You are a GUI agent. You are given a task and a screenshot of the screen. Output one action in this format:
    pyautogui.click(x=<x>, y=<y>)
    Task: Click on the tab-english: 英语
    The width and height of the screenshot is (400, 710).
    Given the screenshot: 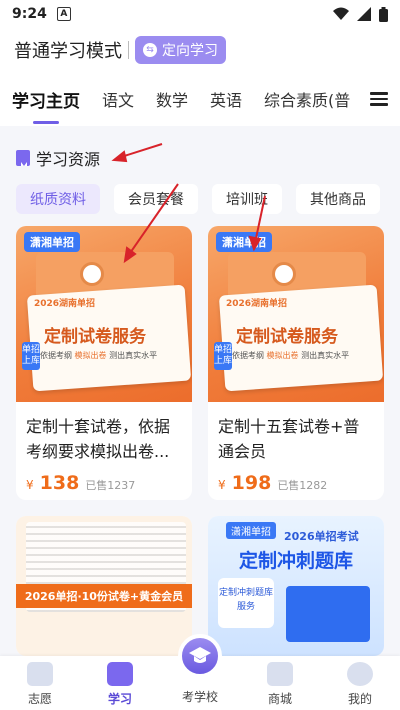 What is the action you would take?
    pyautogui.click(x=226, y=99)
    